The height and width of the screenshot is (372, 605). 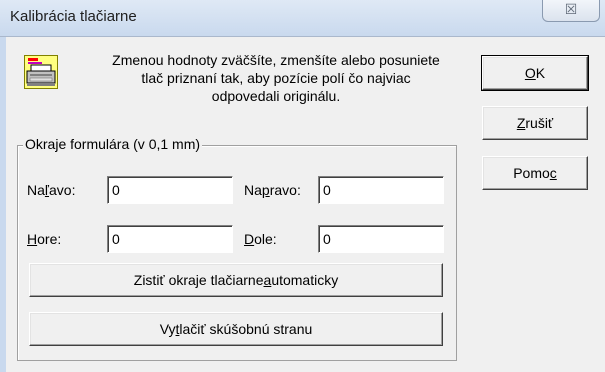 What do you see at coordinates (381, 190) in the screenshot?
I see `right-margin-input` at bounding box center [381, 190].